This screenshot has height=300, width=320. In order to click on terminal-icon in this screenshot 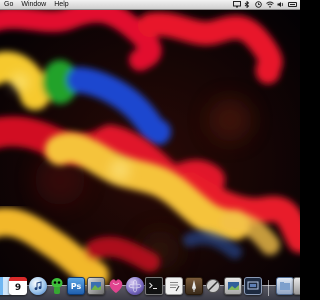, I will do `click(154, 286)`.